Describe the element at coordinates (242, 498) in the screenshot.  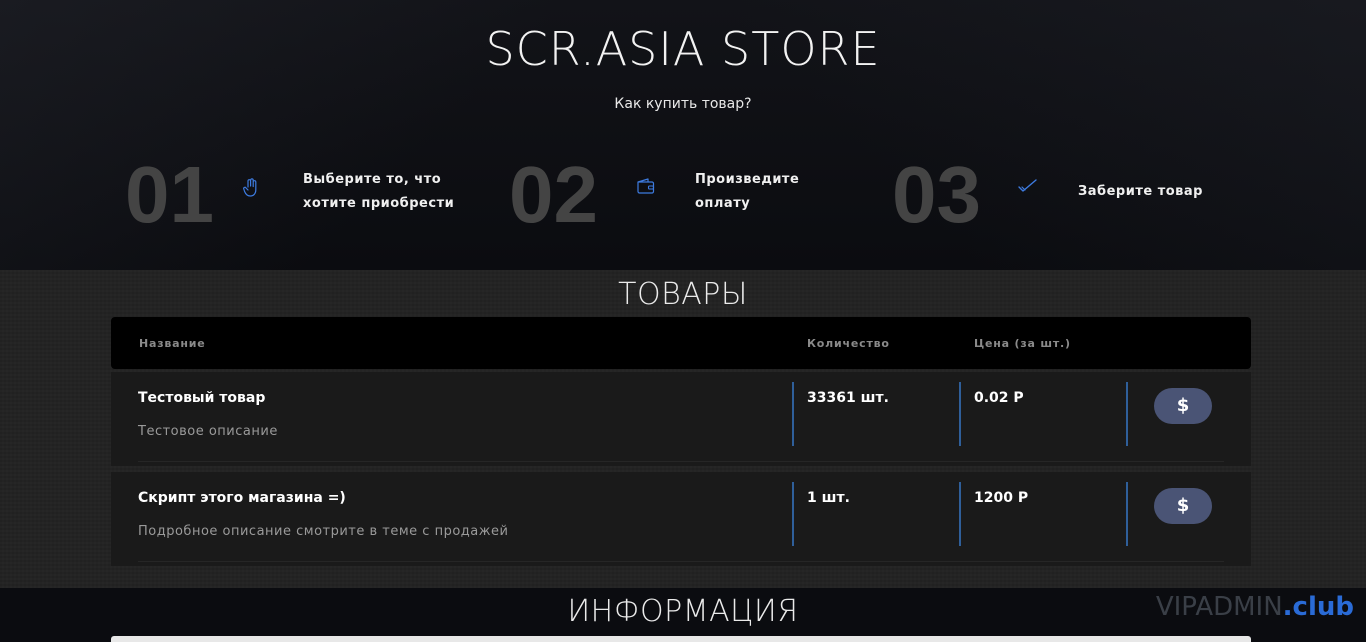
I see `product-name: Скрипт этого магазина =)` at that location.